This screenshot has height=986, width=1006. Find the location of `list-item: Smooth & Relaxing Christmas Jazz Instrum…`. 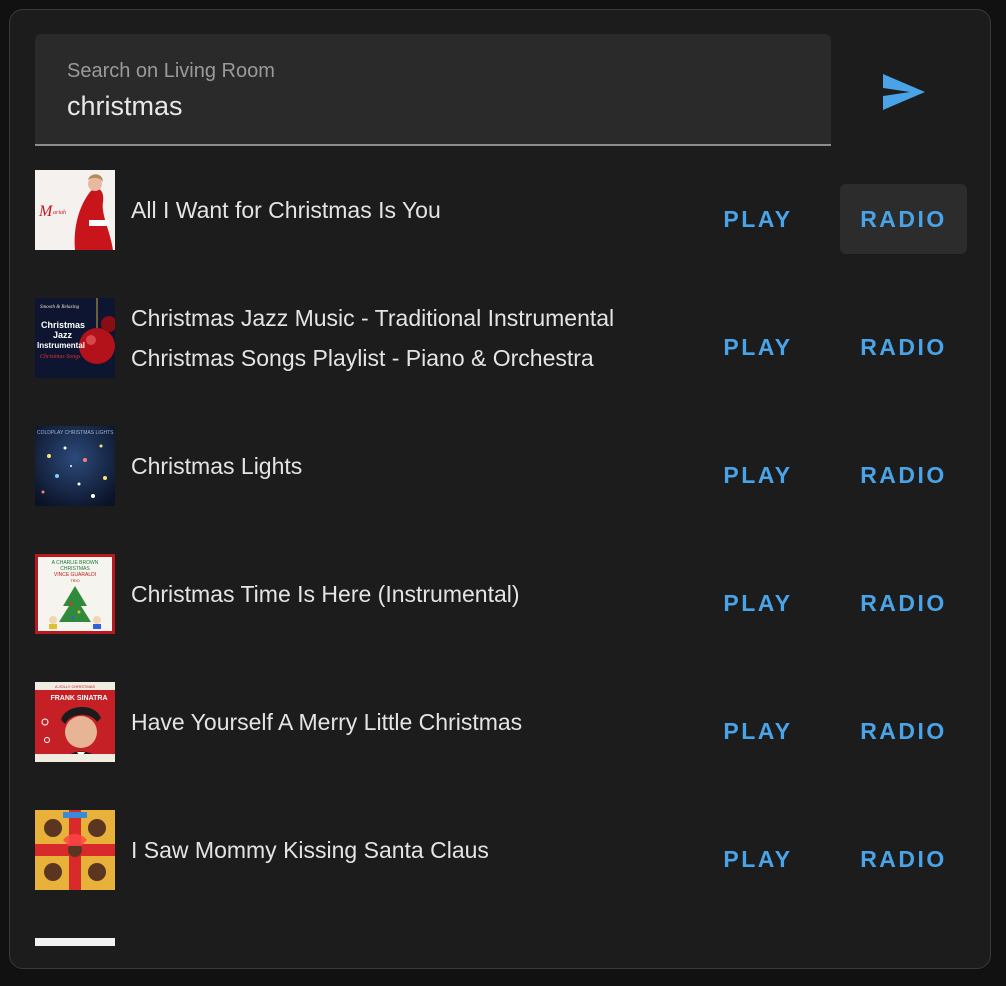

list-item: Smooth & Relaxing Christmas Jazz Instrum… is located at coordinates (500, 338).